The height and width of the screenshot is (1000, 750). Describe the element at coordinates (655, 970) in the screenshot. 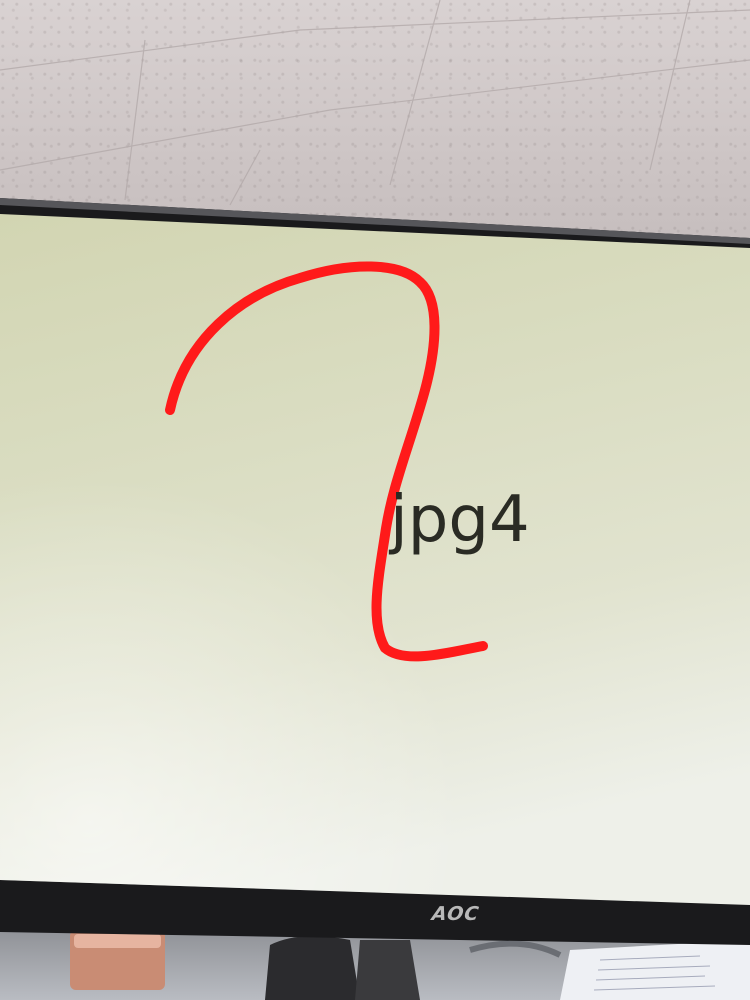

I see `desk-paper` at that location.